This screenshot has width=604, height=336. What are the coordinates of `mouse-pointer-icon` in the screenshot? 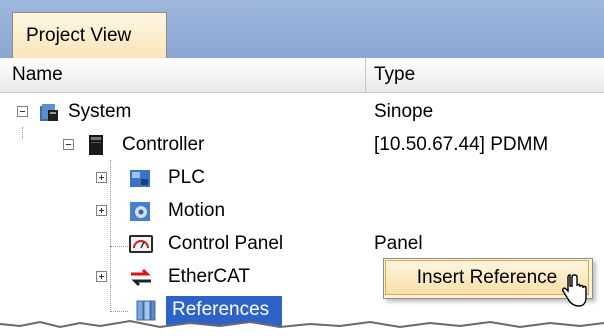 It's located at (574, 290).